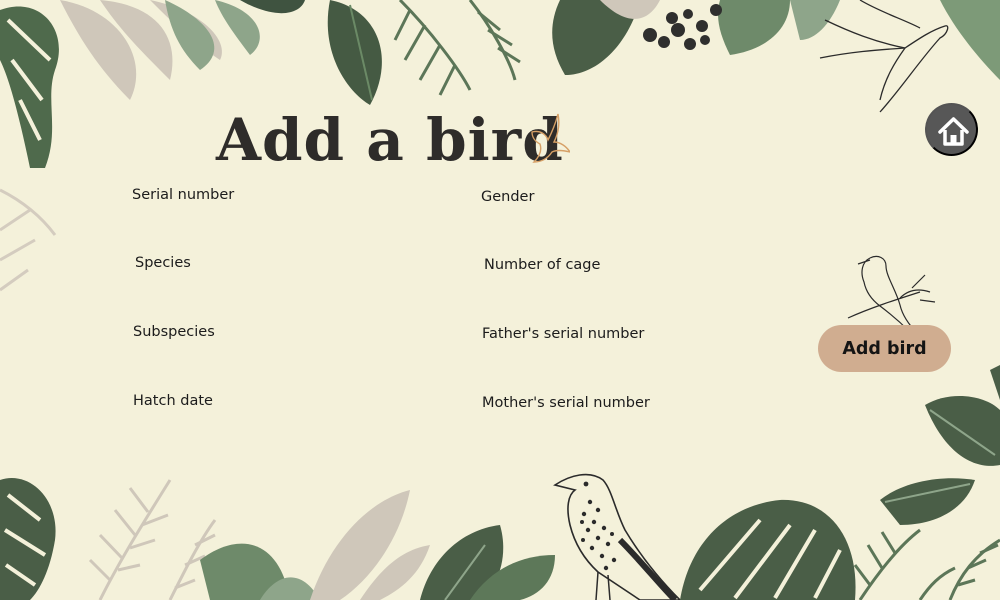 This screenshot has width=1000, height=600. What do you see at coordinates (563, 334) in the screenshot?
I see `fathers-serial-number-label: Father's serial number` at bounding box center [563, 334].